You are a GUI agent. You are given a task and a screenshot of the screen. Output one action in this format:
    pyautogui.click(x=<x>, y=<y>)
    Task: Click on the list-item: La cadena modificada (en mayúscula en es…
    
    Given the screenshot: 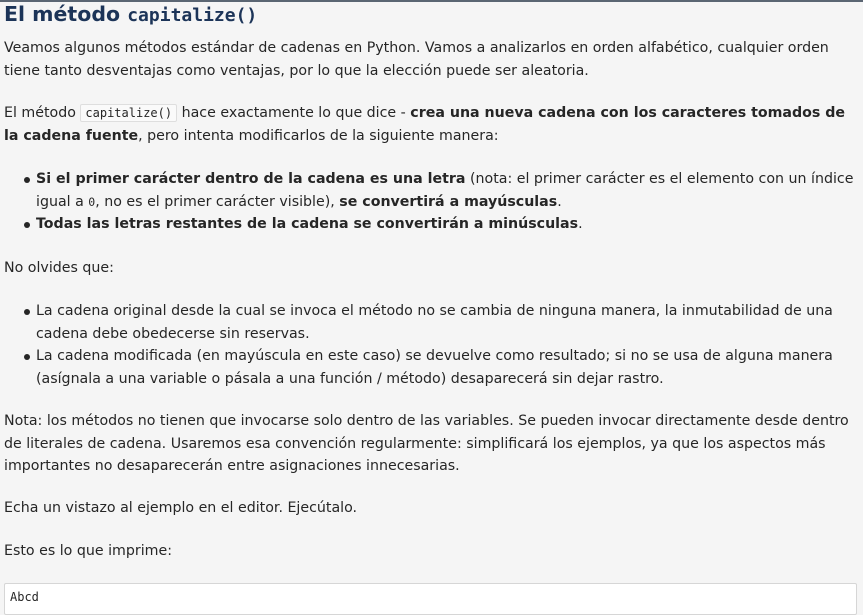 What is the action you would take?
    pyautogui.click(x=432, y=367)
    